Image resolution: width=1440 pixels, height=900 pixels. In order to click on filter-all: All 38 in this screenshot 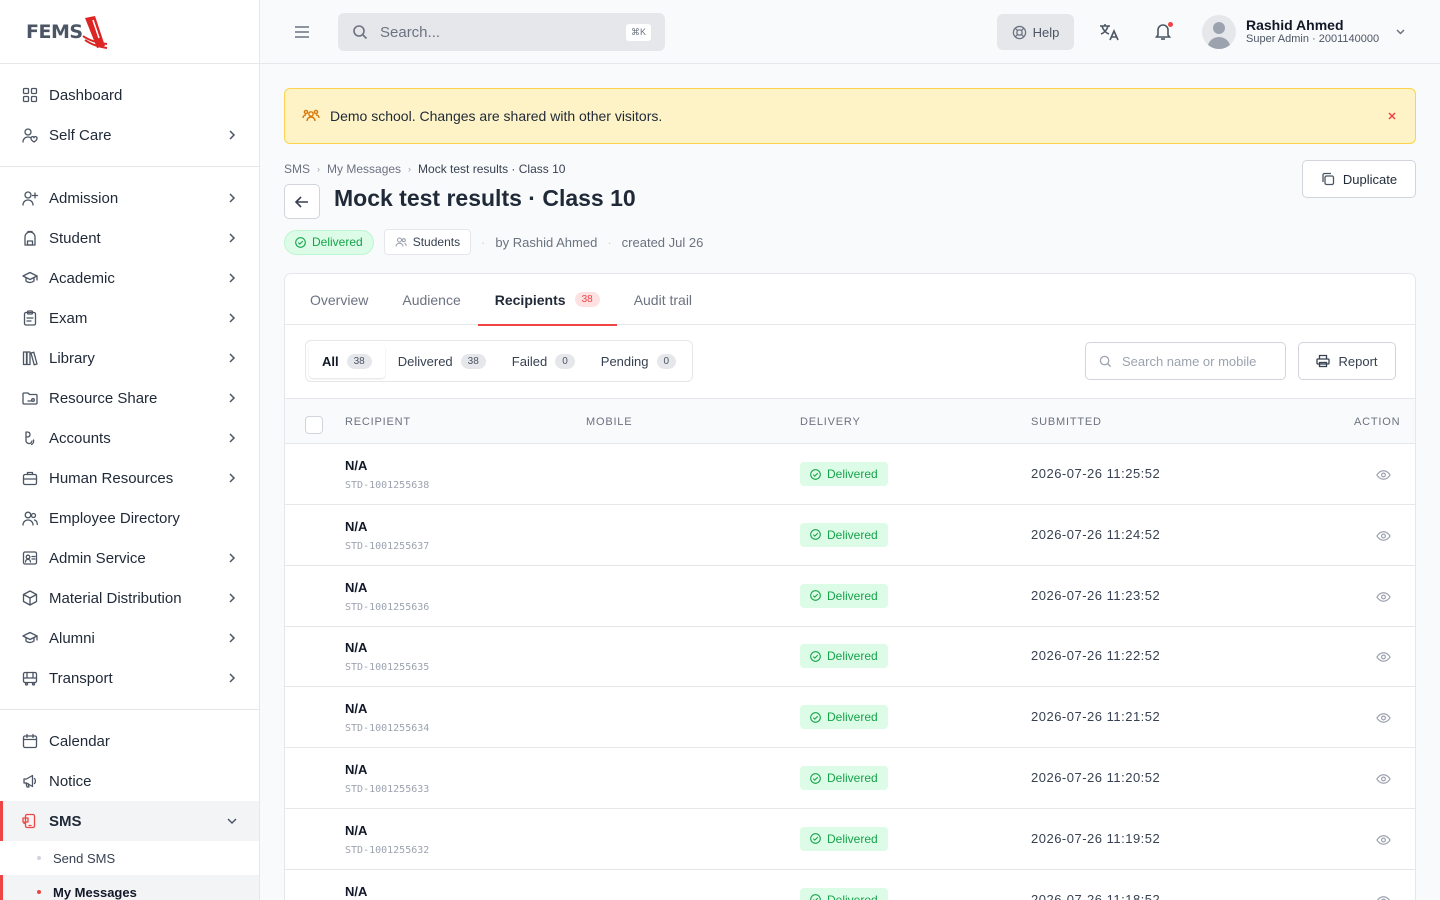, I will do `click(347, 361)`.